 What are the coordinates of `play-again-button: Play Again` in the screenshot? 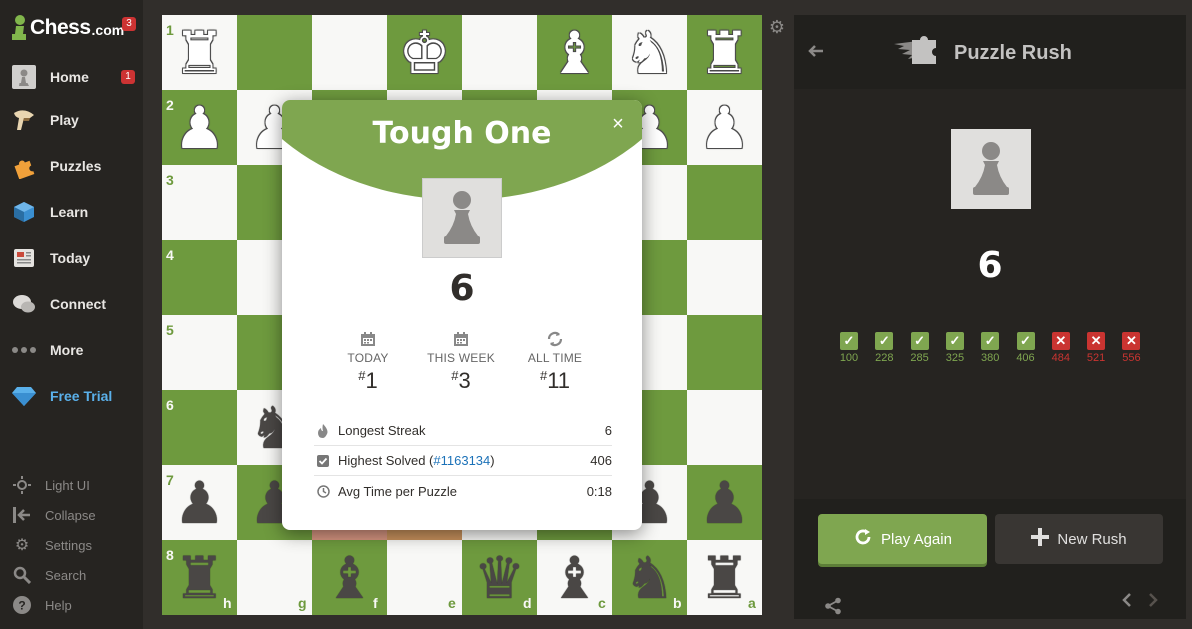 It's located at (902, 539).